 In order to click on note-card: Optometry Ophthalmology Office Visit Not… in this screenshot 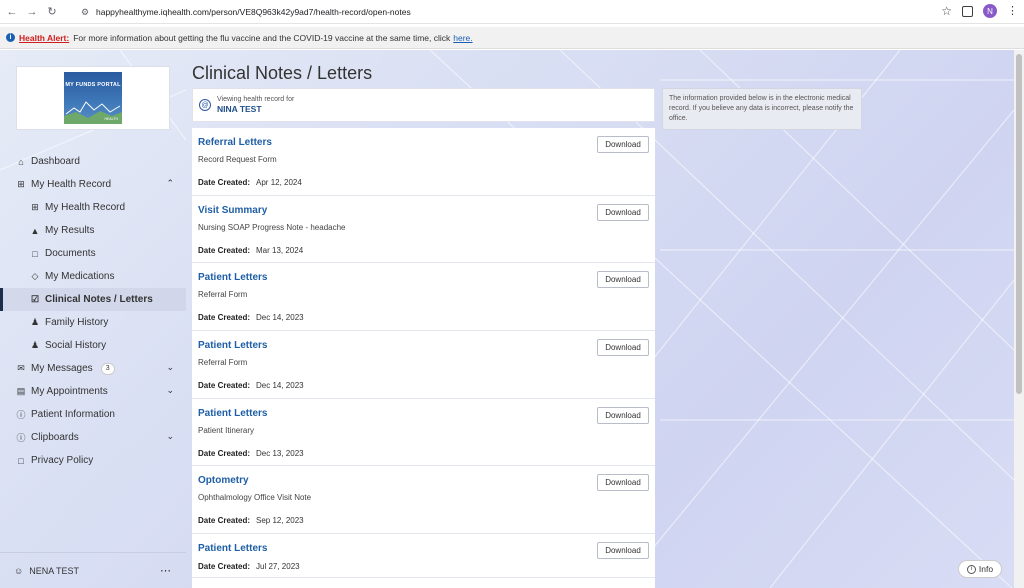, I will do `click(423, 500)`.